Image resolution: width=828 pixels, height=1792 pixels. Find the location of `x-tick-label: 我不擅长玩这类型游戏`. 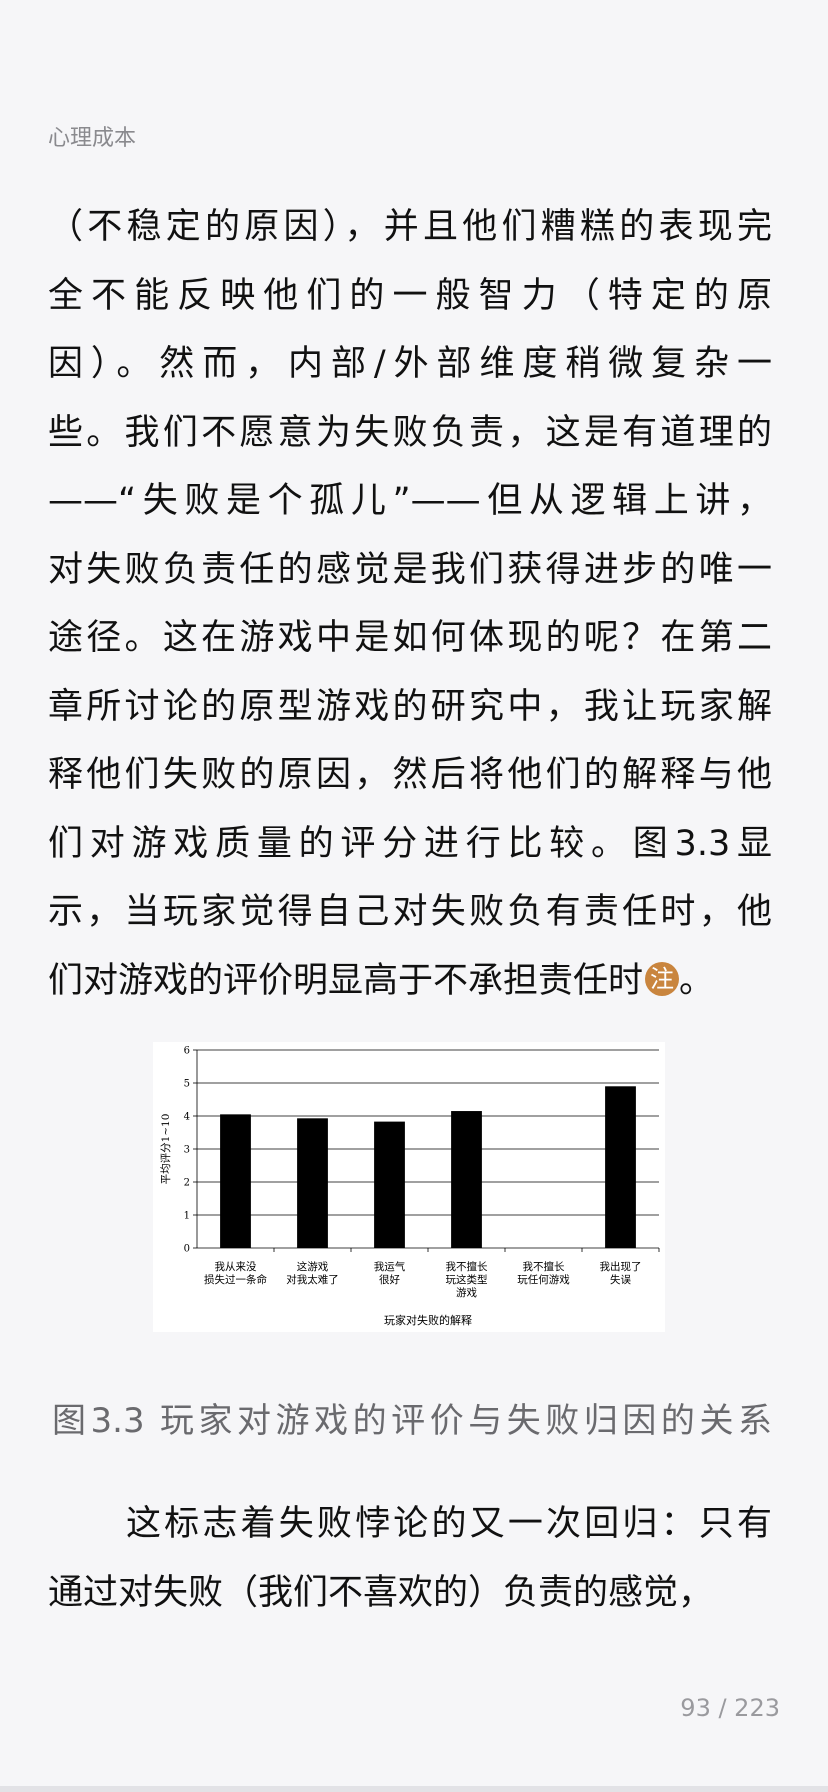

x-tick-label: 我不擅长玩这类型游戏 is located at coordinates (467, 1279).